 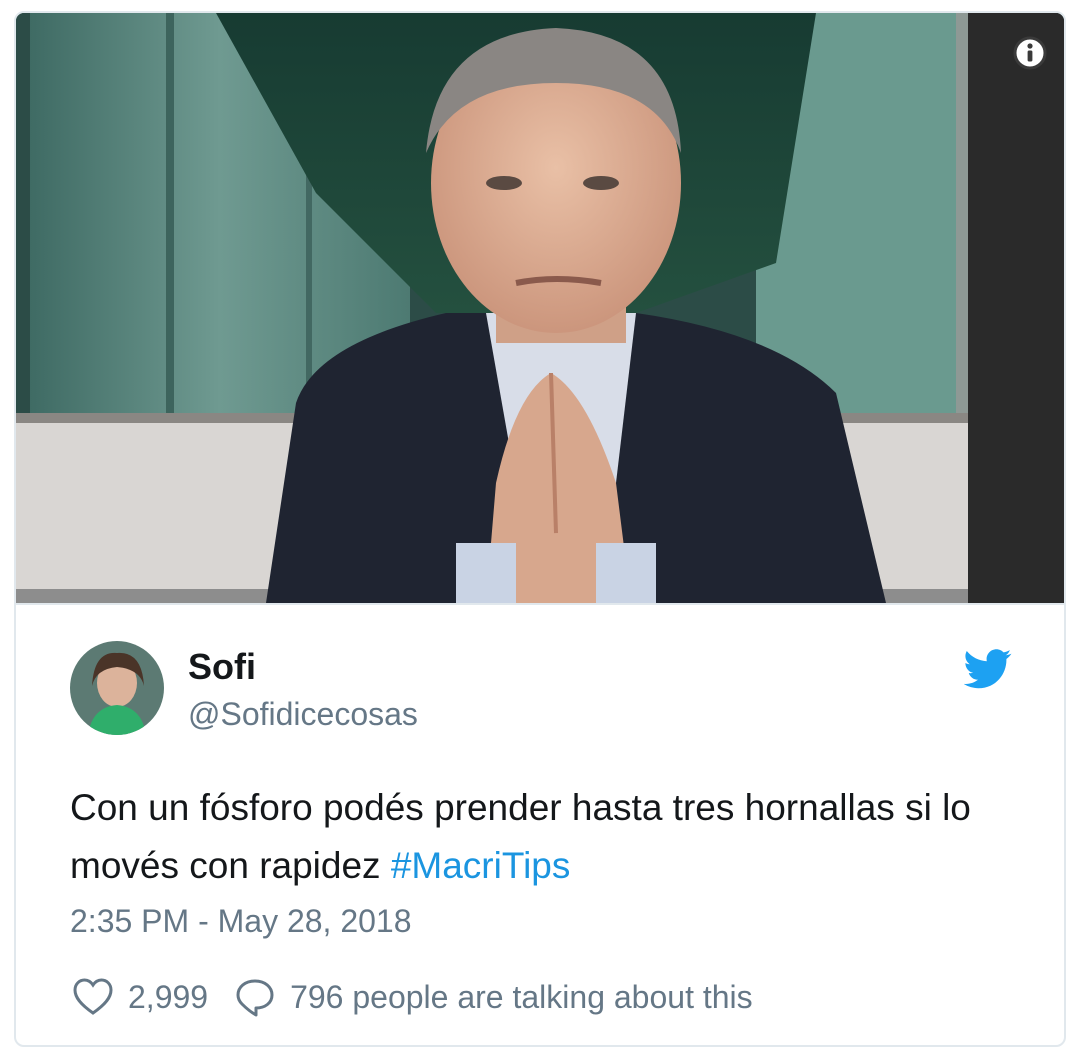 What do you see at coordinates (255, 997) in the screenshot?
I see `speech-bubble-icon` at bounding box center [255, 997].